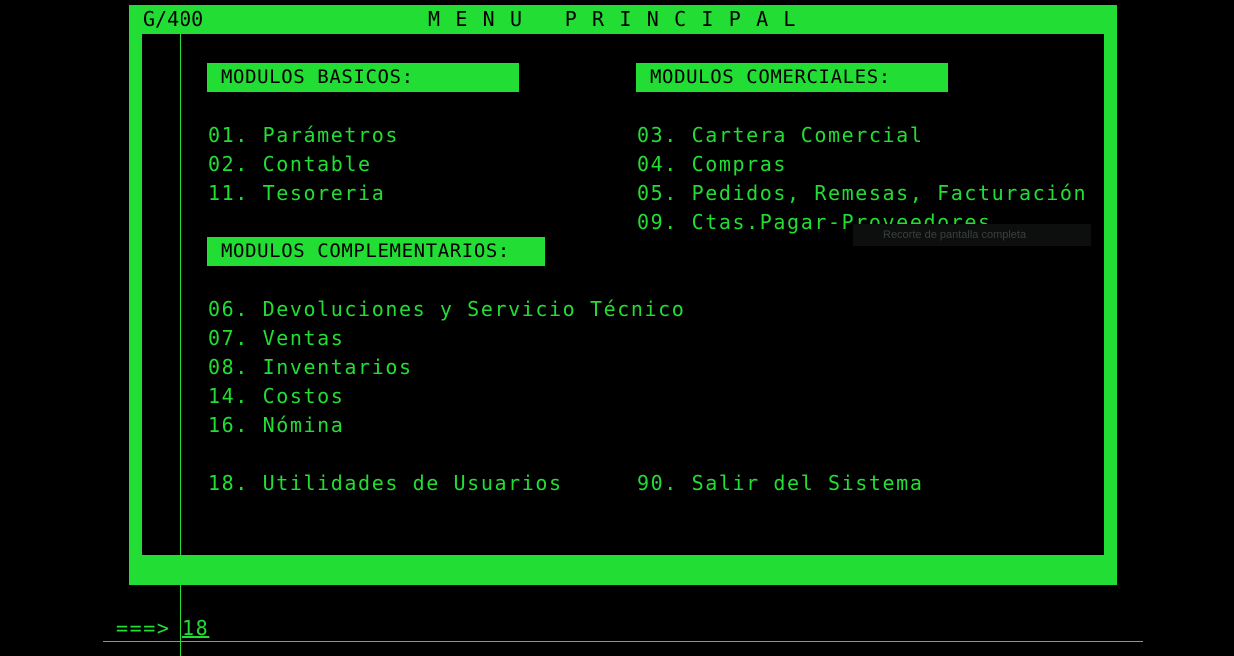 The height and width of the screenshot is (656, 1234). I want to click on section-label-complementarios: MODULOS COMPLEMENTARIOS:, so click(376, 251).